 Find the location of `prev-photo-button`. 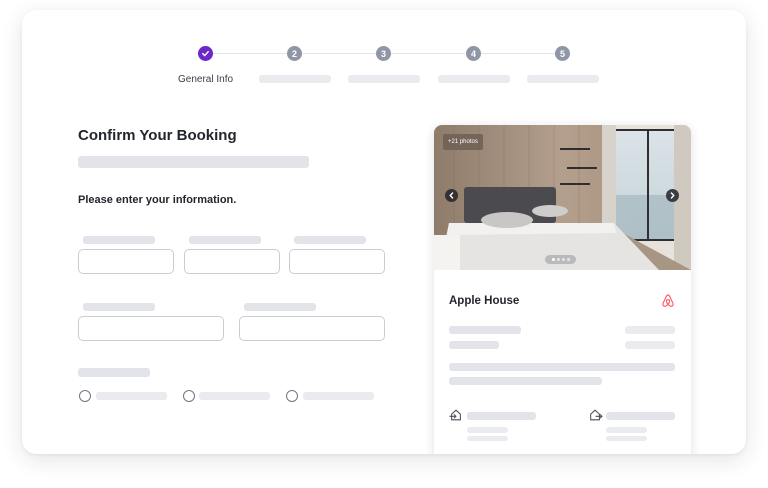

prev-photo-button is located at coordinates (451, 195).